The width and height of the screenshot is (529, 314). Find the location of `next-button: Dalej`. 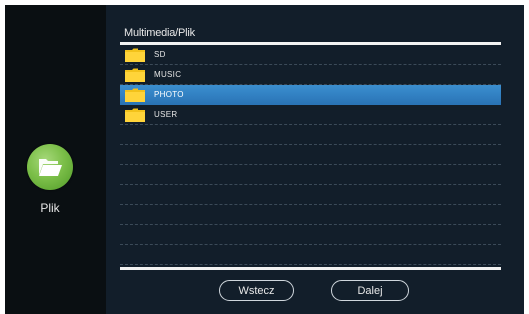

next-button: Dalej is located at coordinates (370, 290).